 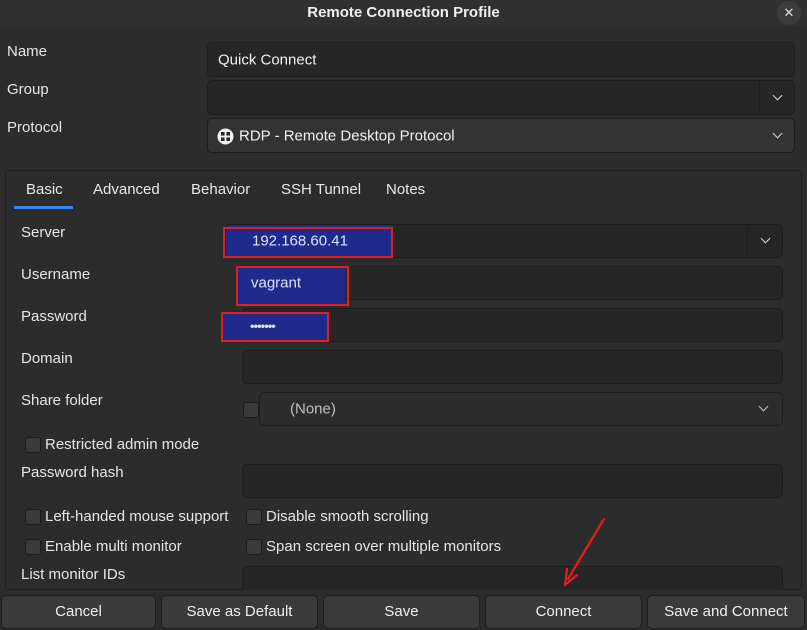 I want to click on server-dropdown-button, so click(x=764, y=241).